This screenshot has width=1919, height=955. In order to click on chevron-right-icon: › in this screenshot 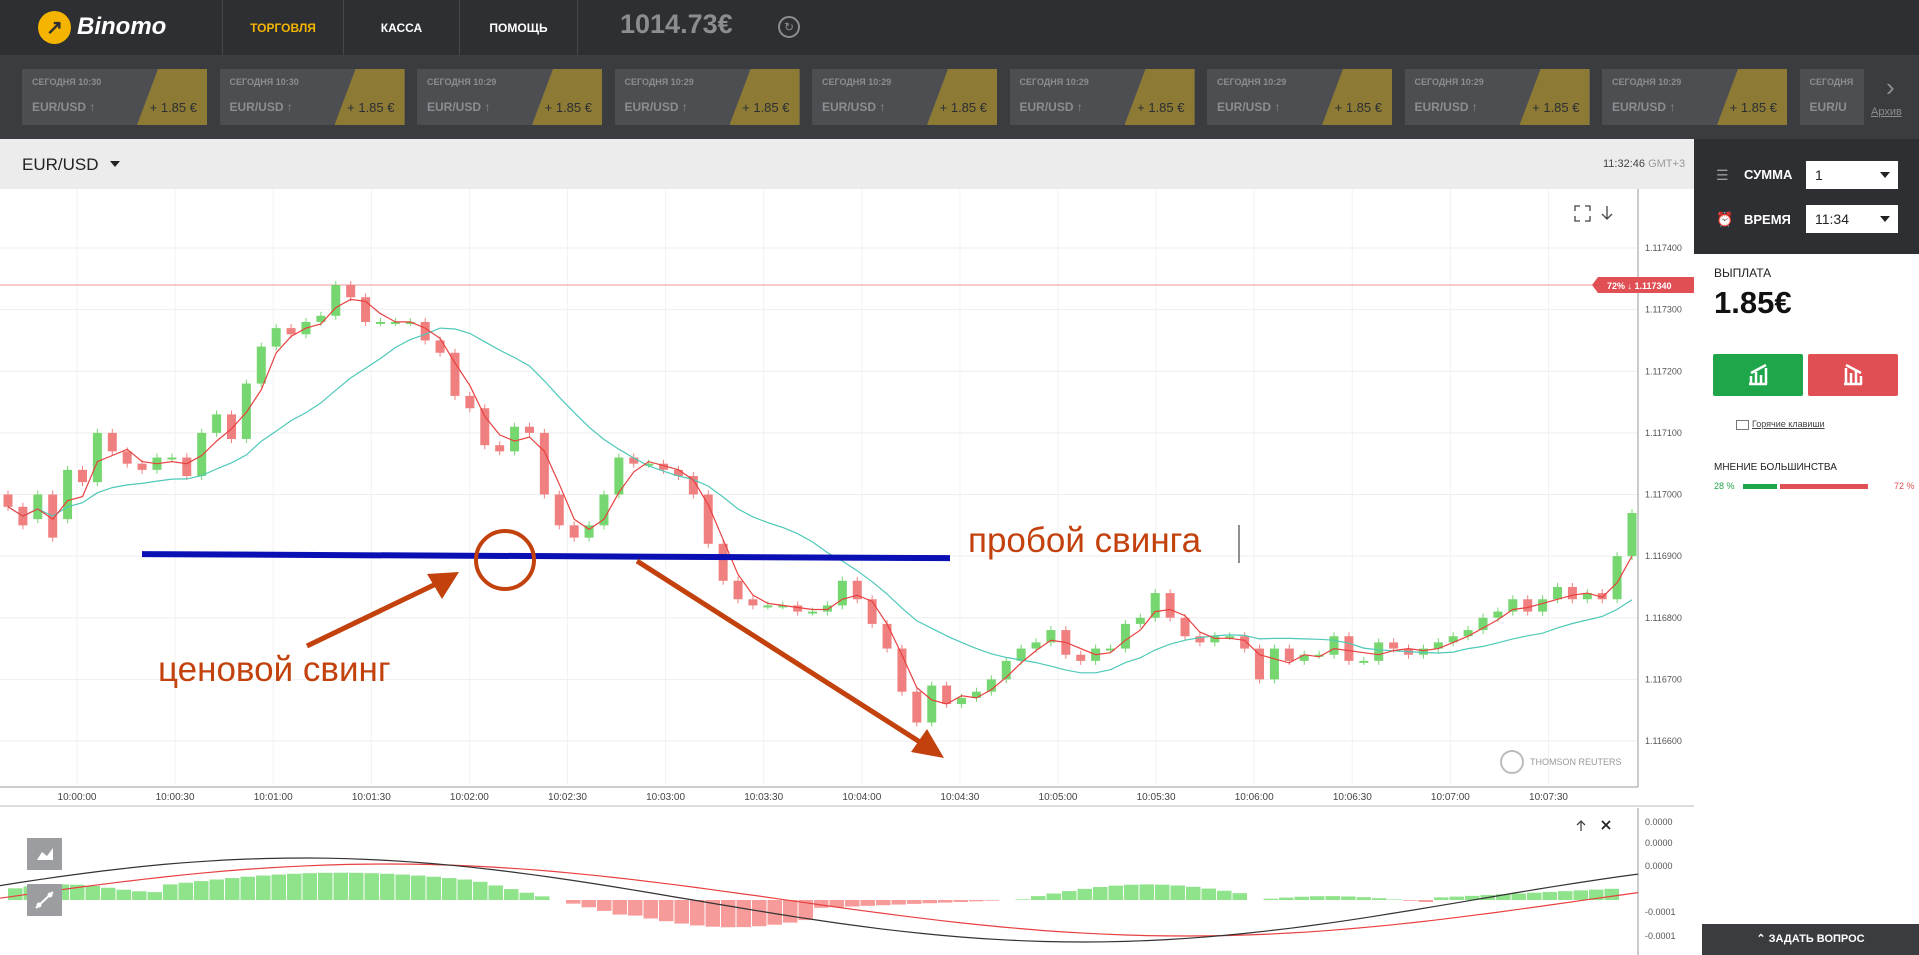, I will do `click(1890, 87)`.